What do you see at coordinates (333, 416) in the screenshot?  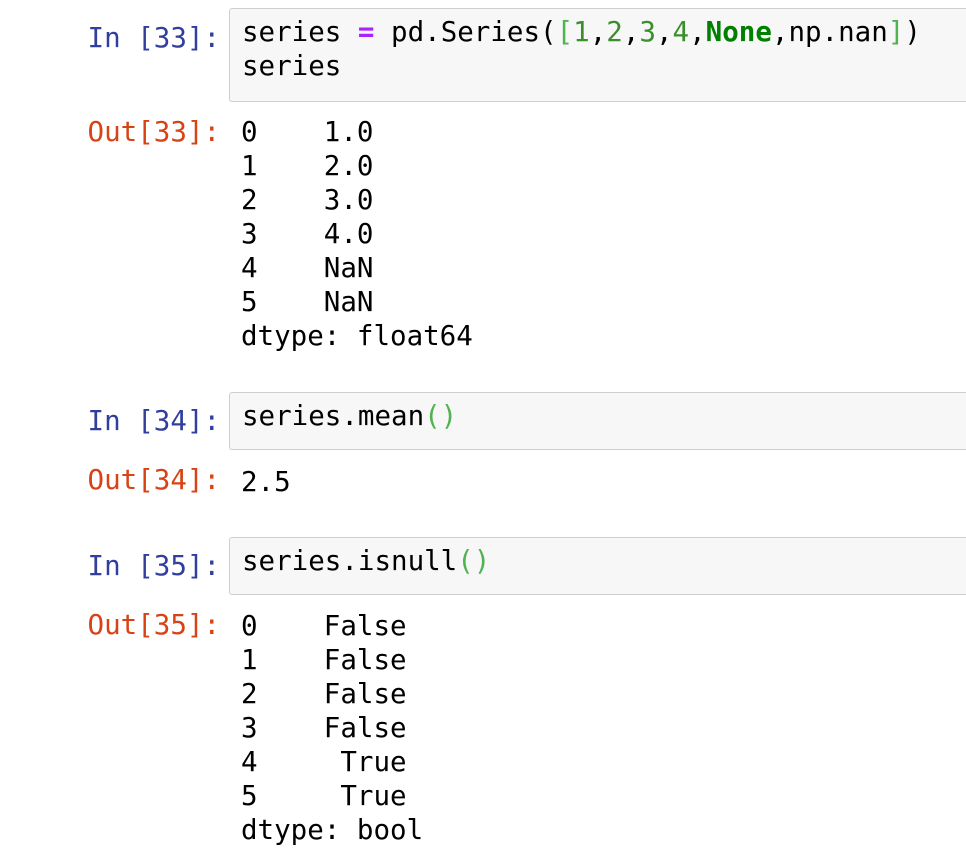 I see `code-token: series.mean` at bounding box center [333, 416].